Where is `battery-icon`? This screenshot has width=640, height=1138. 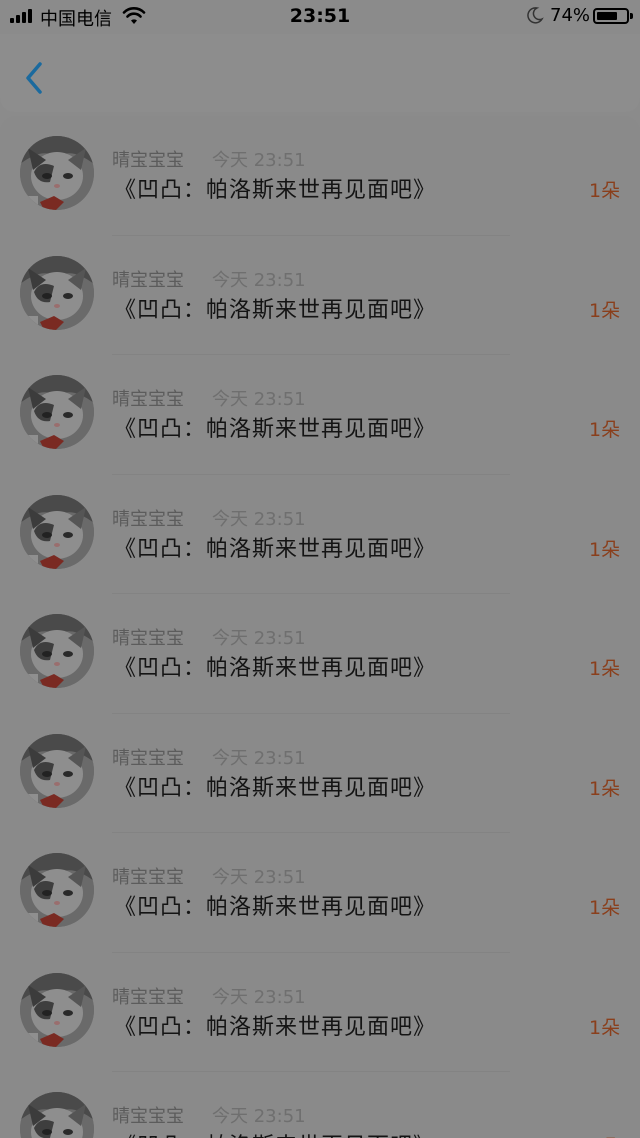
battery-icon is located at coordinates (613, 16).